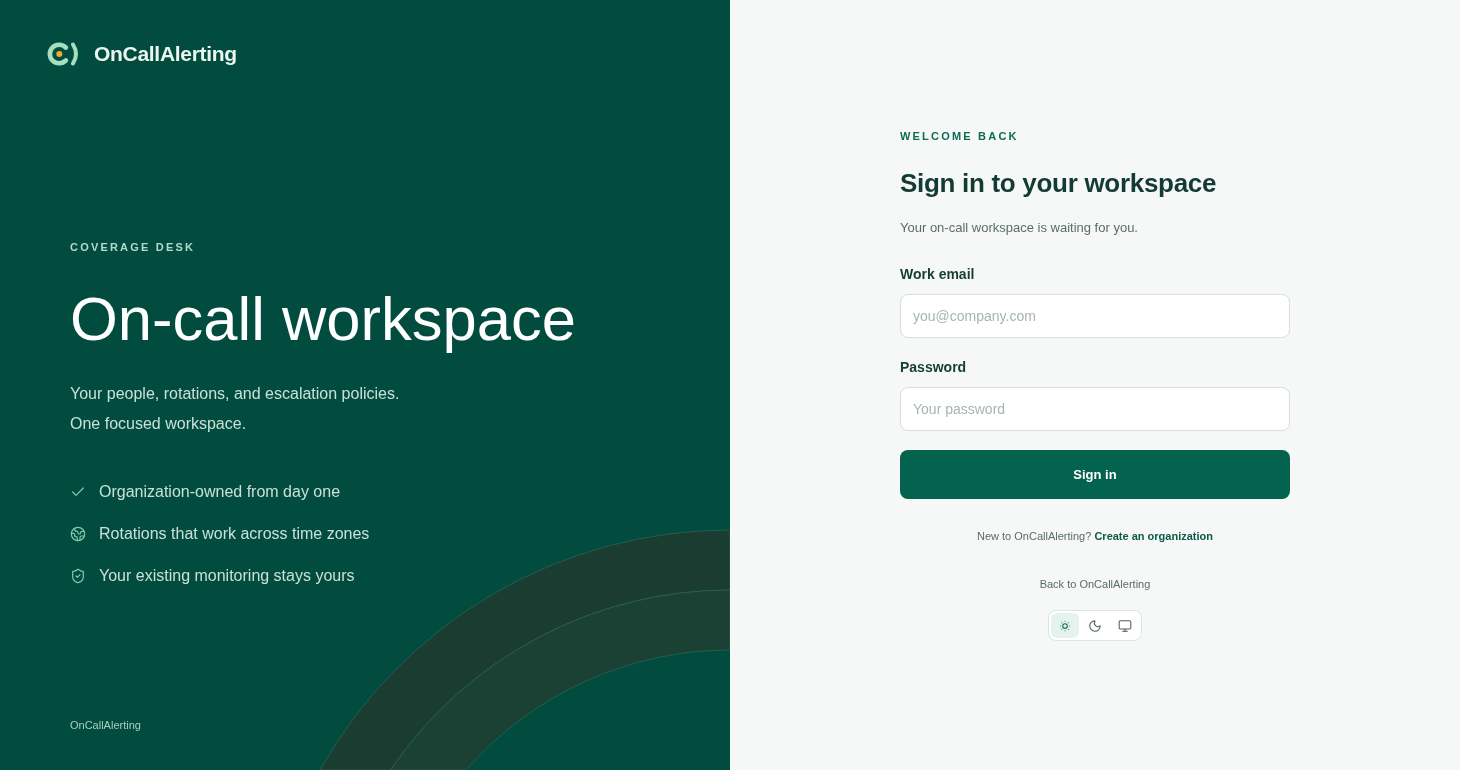 This screenshot has height=770, width=1460. I want to click on section-eyebrow: COVERAGE DESK, so click(133, 247).